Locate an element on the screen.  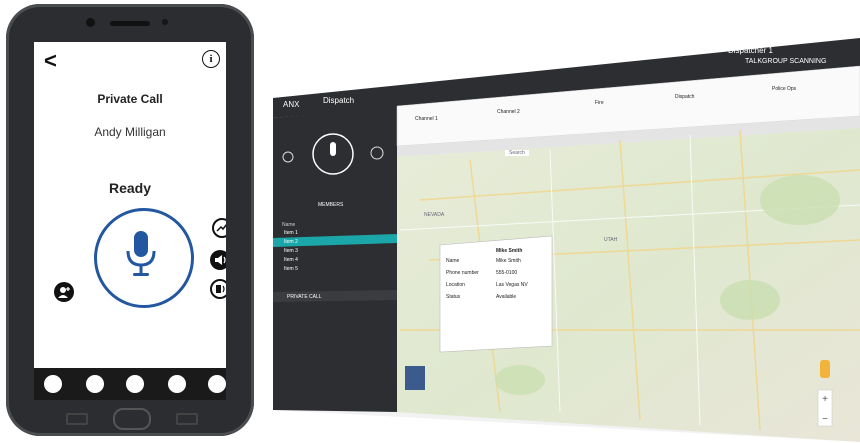
list-item-2: Item 2 is located at coordinates (291, 242).